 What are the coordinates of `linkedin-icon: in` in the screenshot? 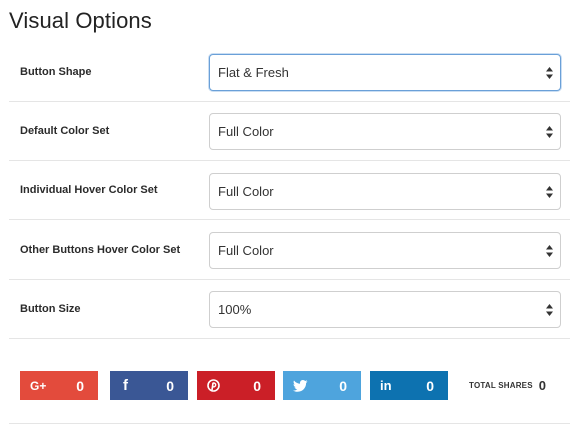 It's located at (386, 385).